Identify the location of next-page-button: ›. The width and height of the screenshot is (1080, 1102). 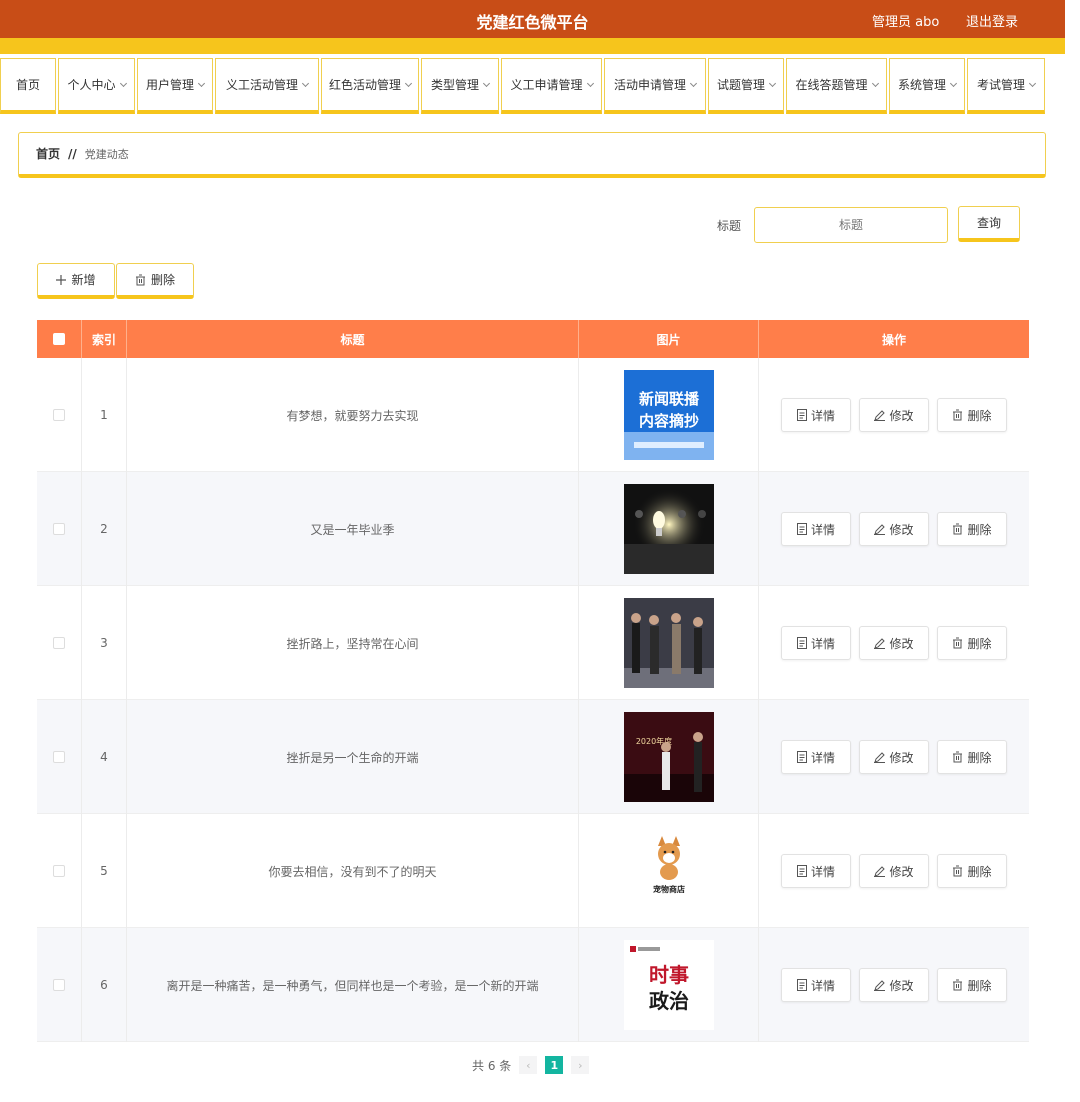
(580, 1065).